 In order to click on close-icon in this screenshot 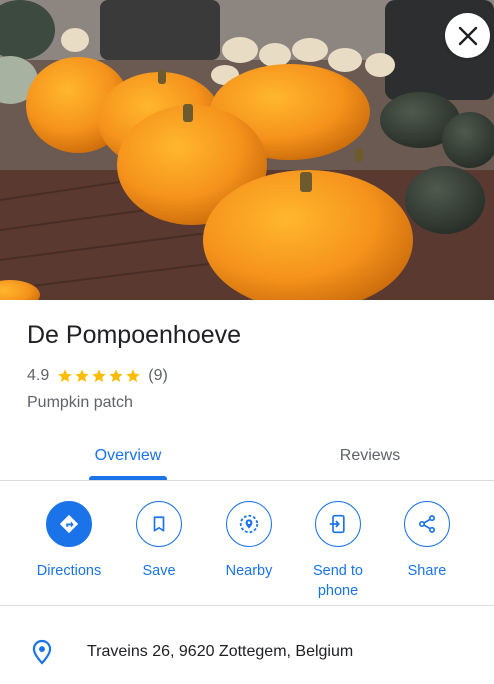, I will do `click(467, 35)`.